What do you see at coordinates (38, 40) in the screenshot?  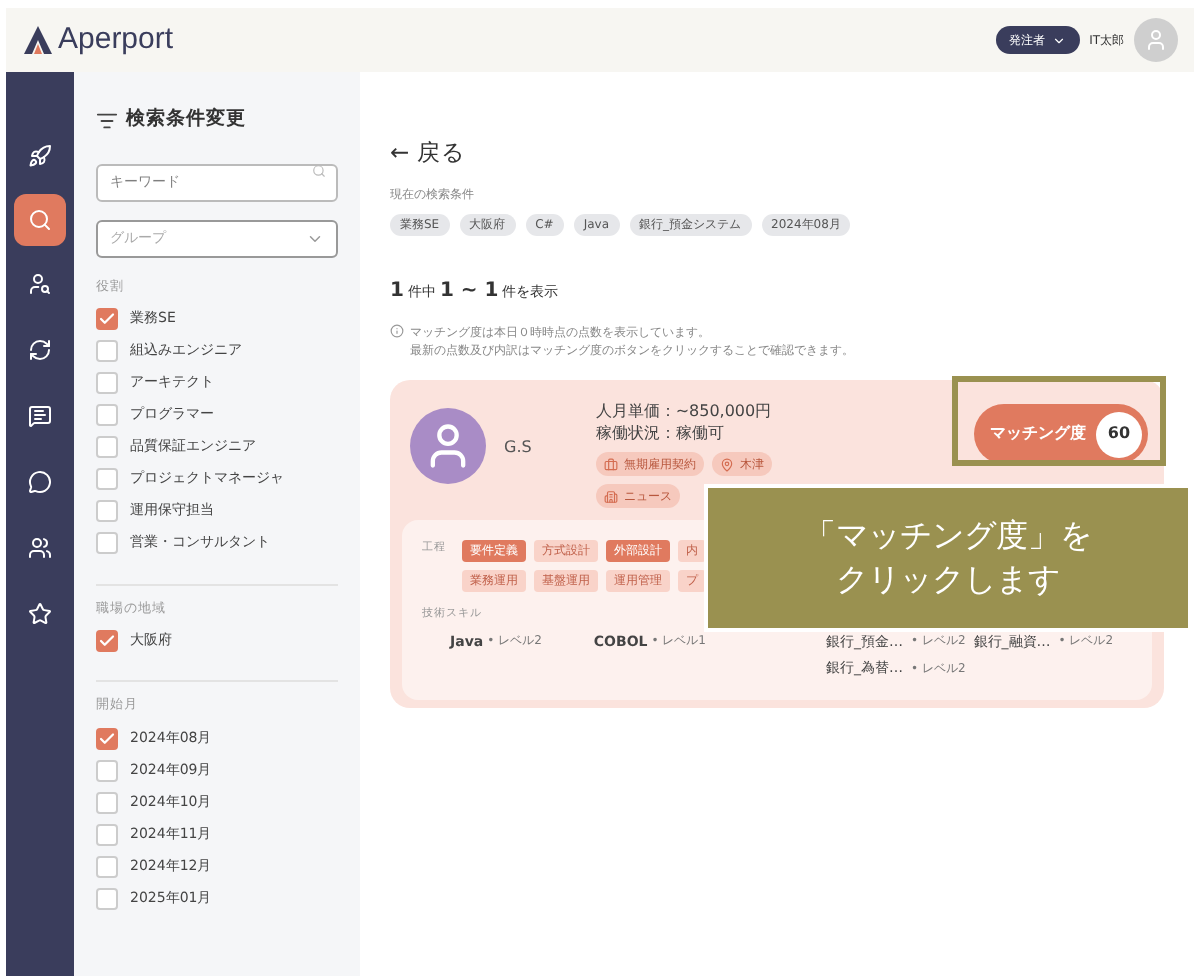 I see `logo-icon` at bounding box center [38, 40].